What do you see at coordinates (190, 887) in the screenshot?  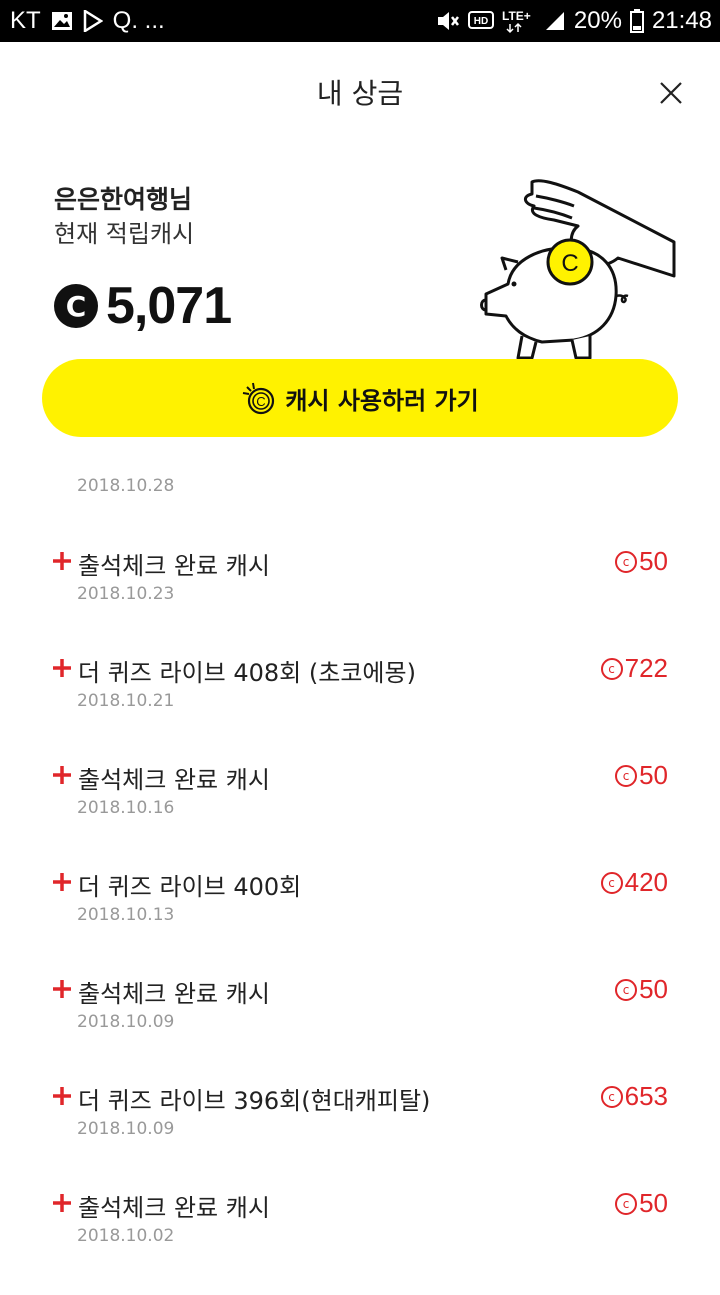 I see `item-title: 더 퀴즈 라이브 400회` at bounding box center [190, 887].